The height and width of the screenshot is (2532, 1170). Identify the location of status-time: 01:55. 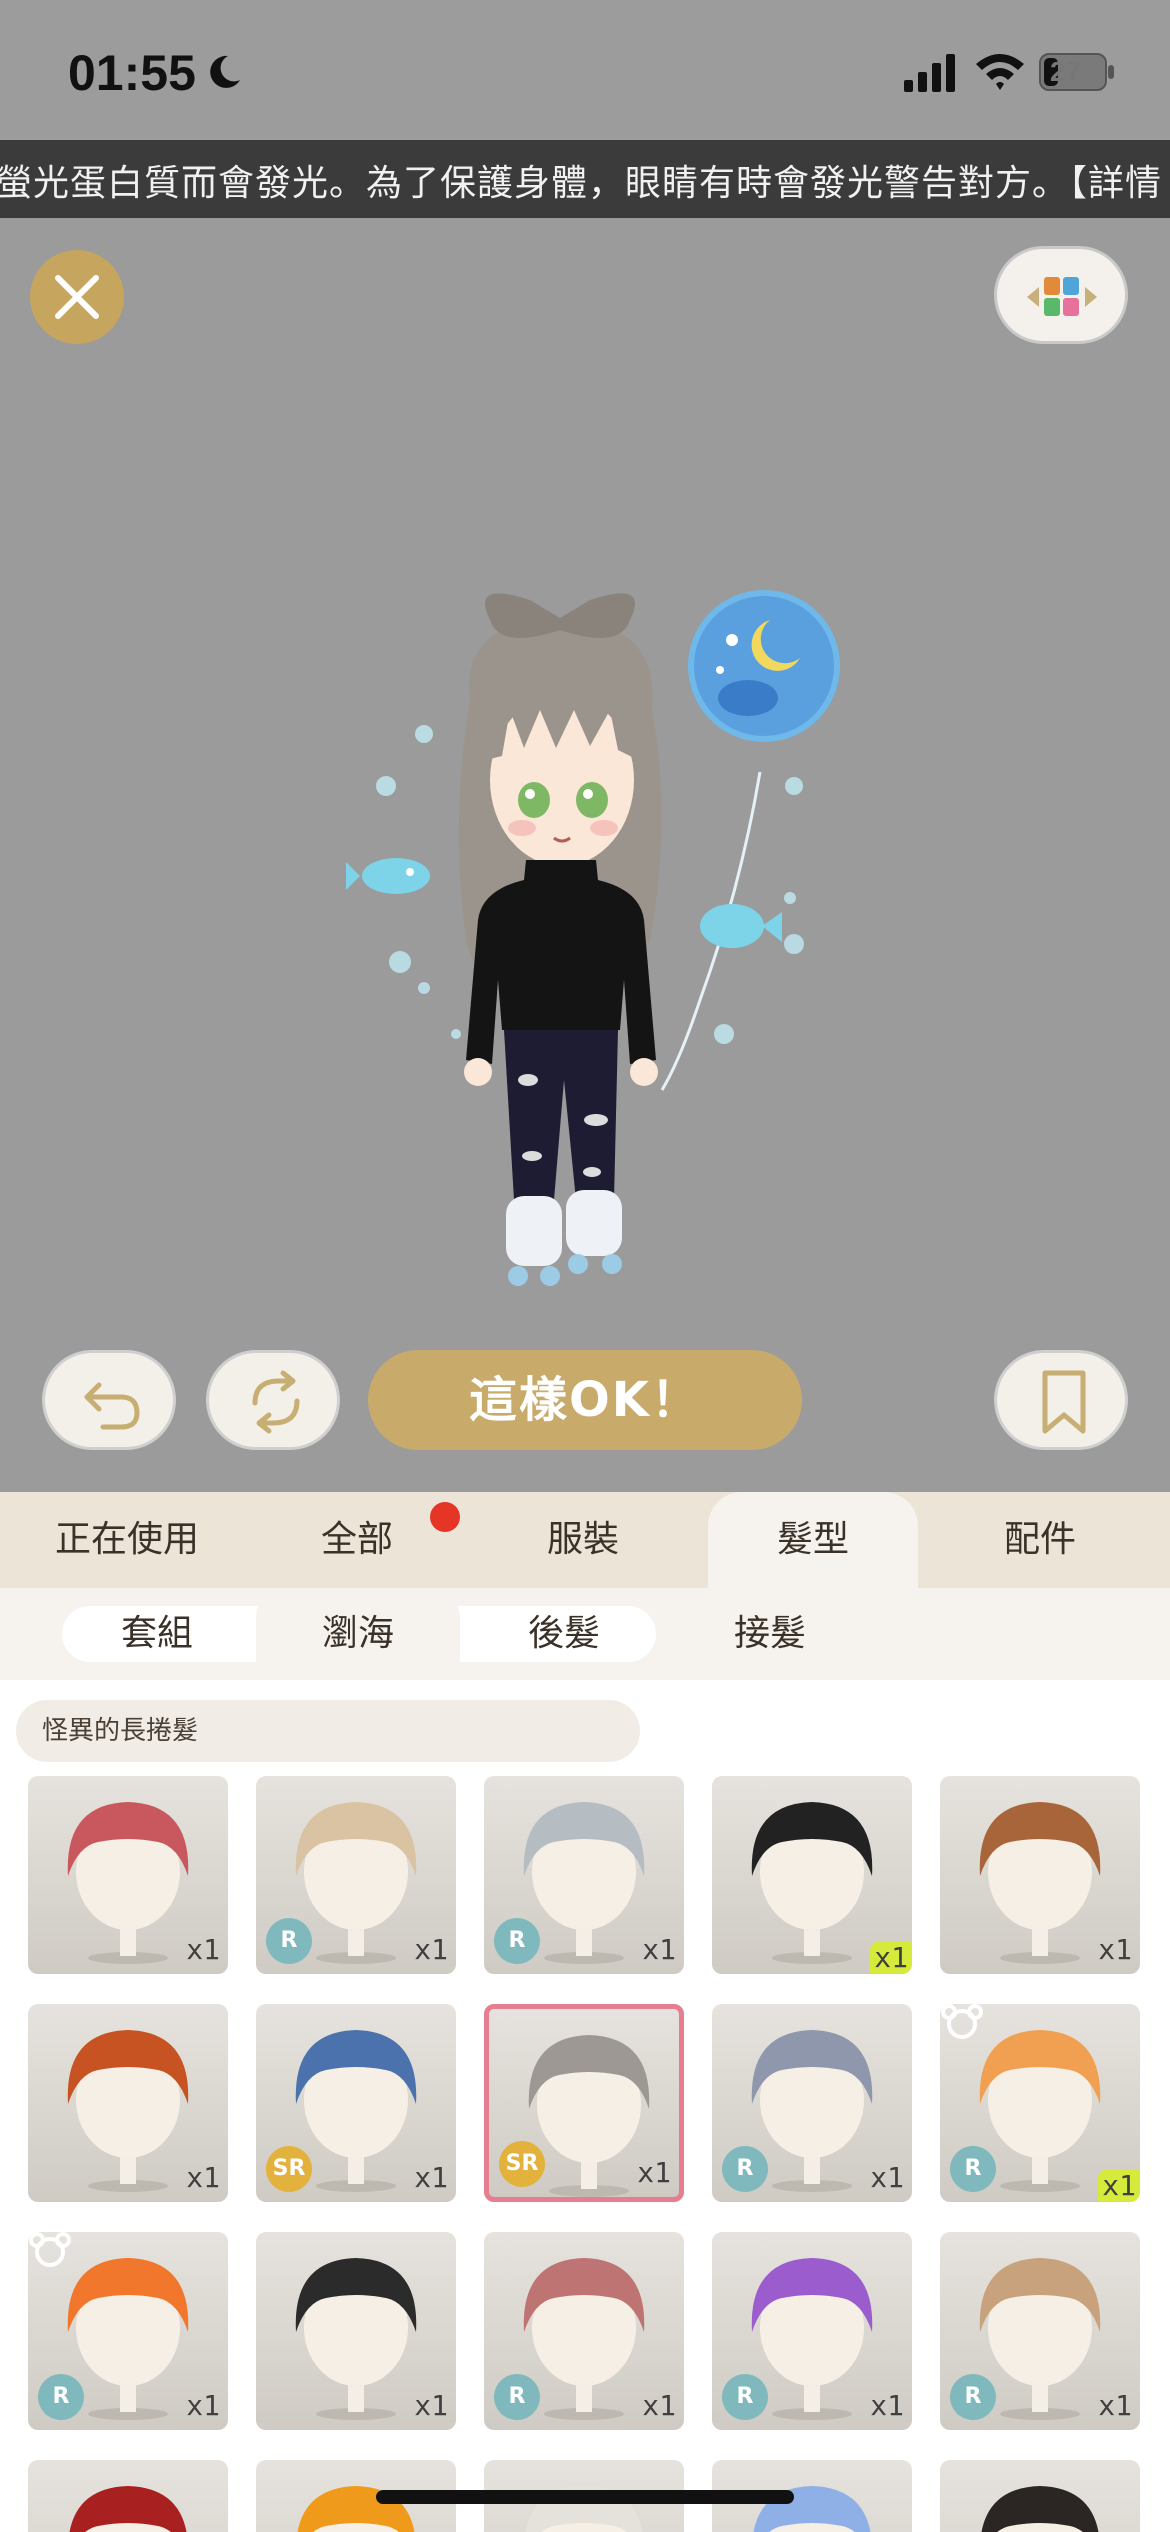
(132, 73).